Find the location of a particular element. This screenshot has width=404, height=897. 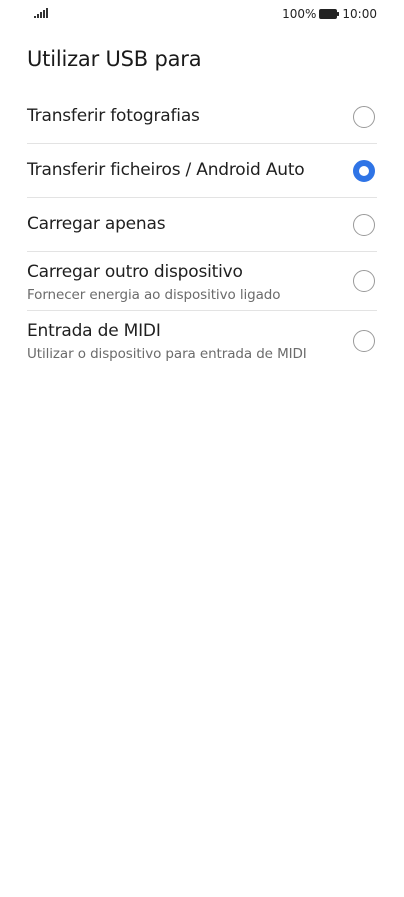

option-transfer-photos: Transferir fotografias is located at coordinates (202, 117).